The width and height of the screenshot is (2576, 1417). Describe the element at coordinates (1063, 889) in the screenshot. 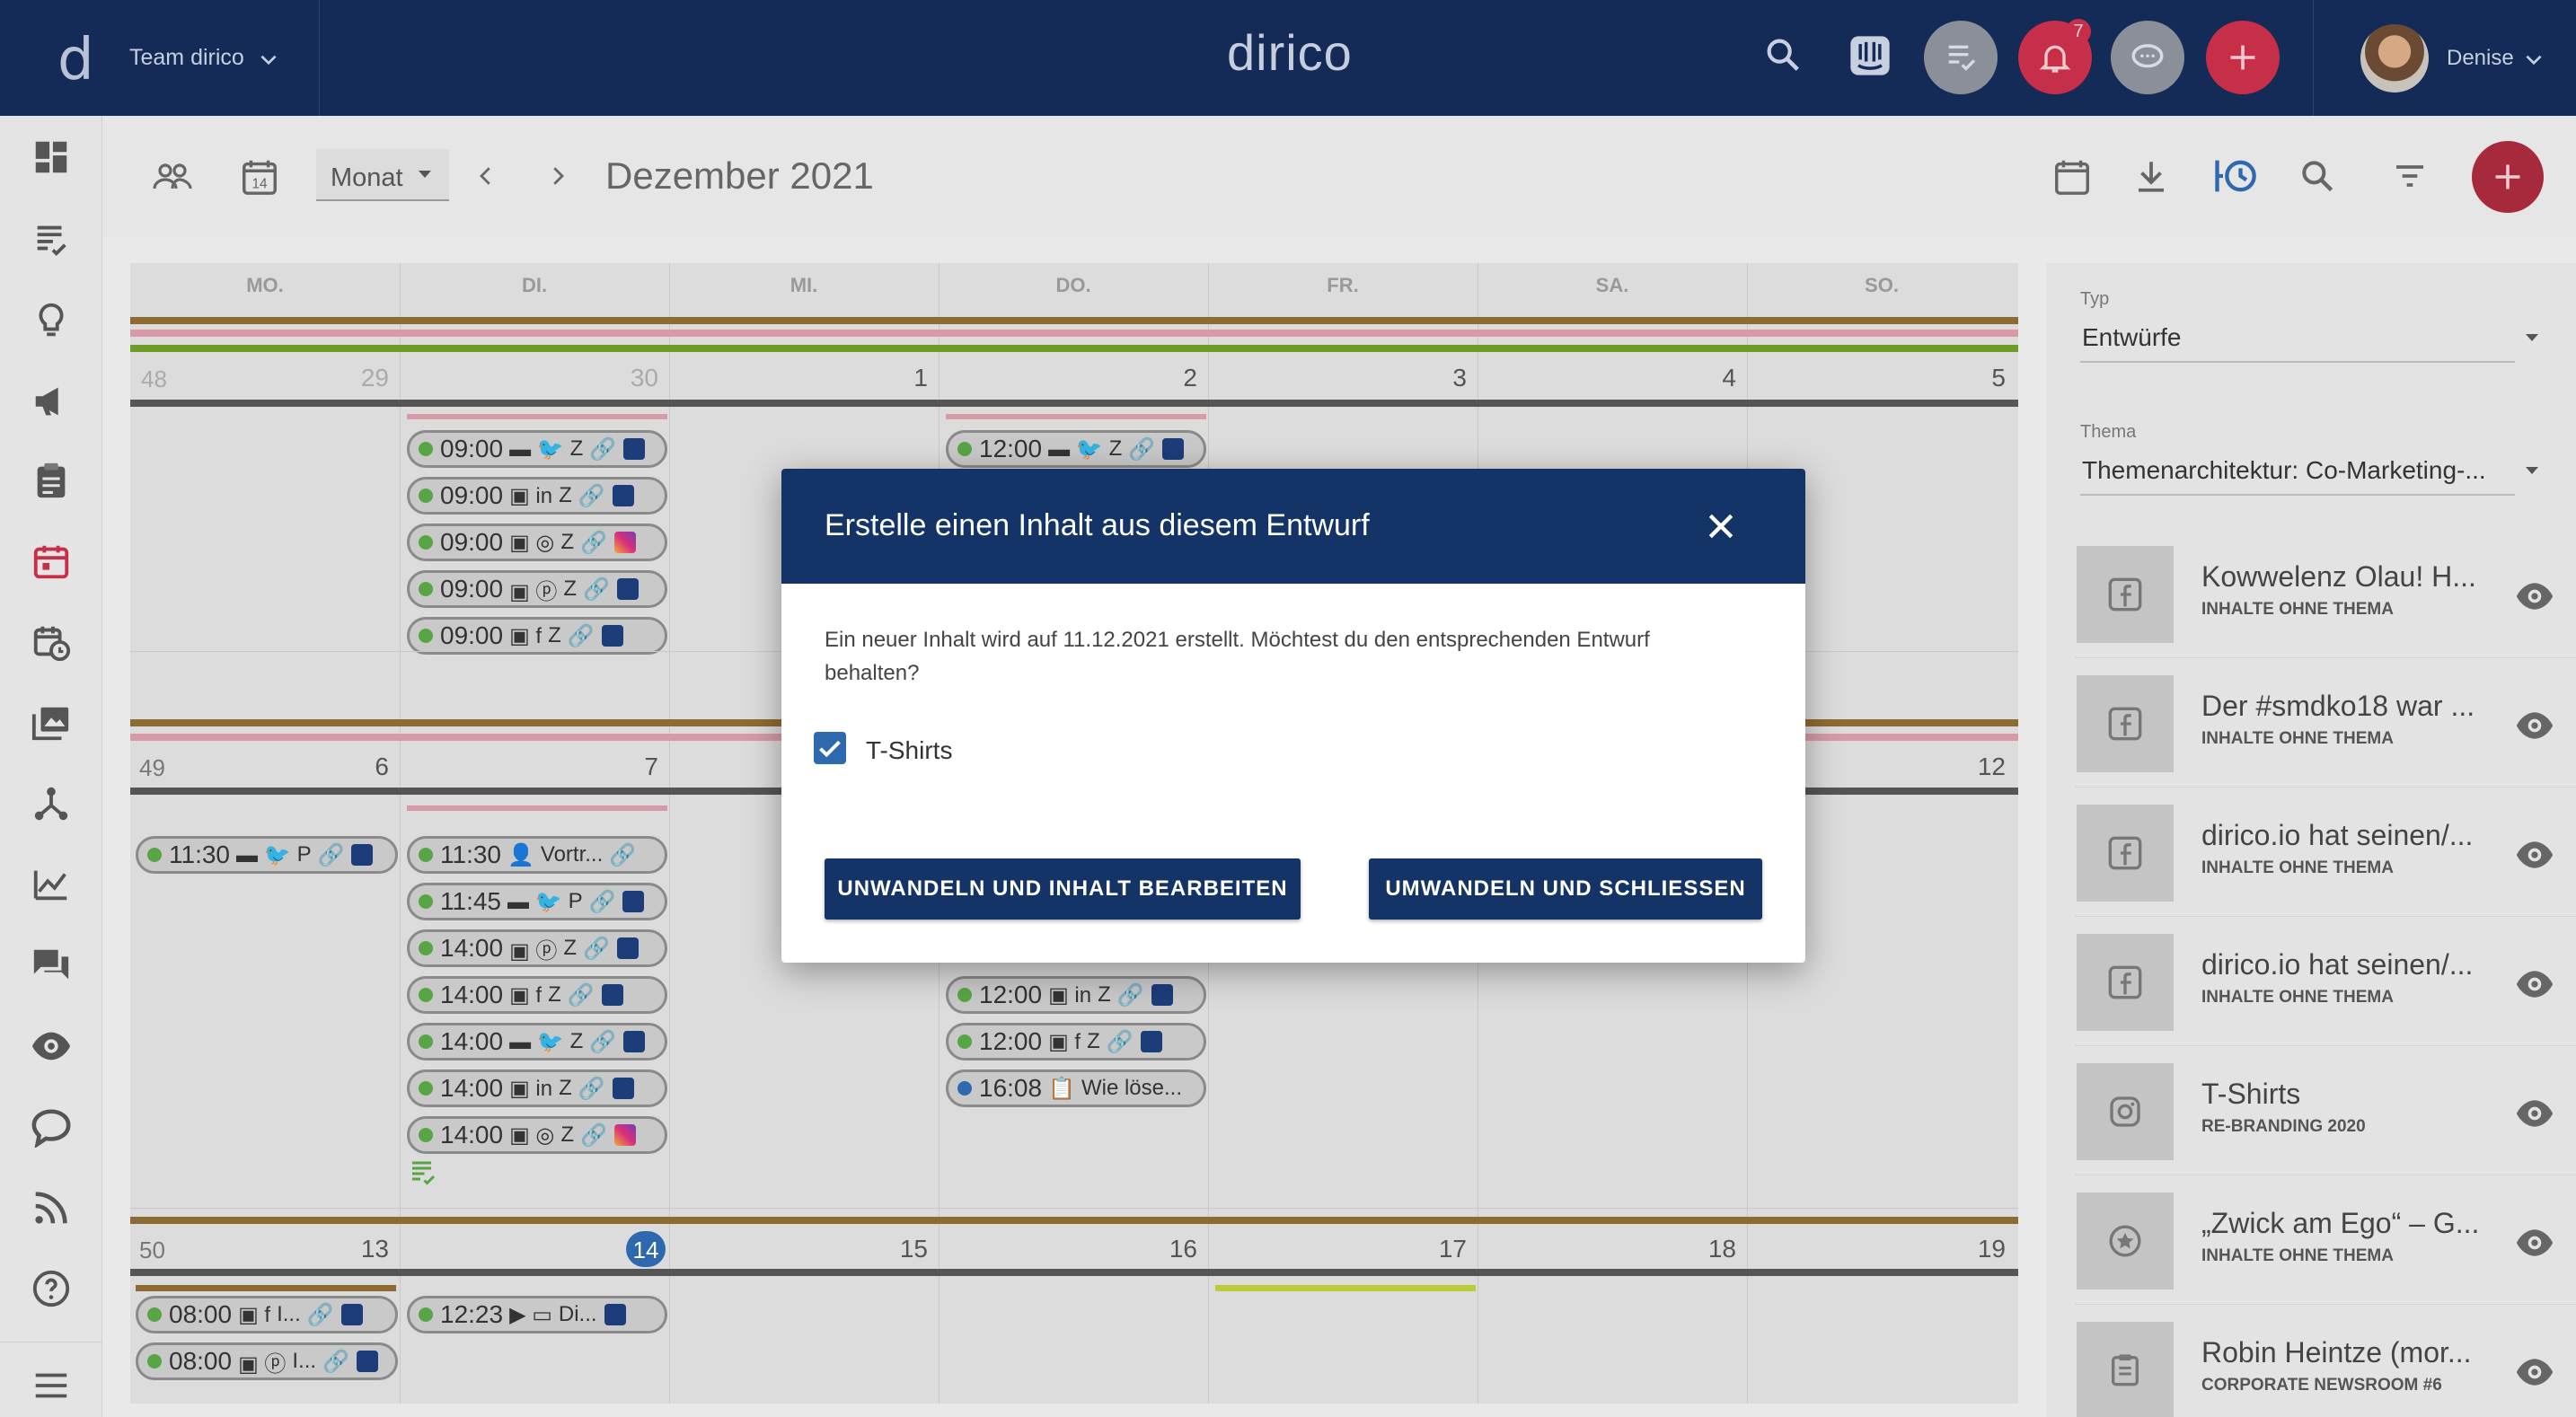

I see `convert-and-edit-button: UNWANDELN UND INHALT BEARBEITEN` at that location.